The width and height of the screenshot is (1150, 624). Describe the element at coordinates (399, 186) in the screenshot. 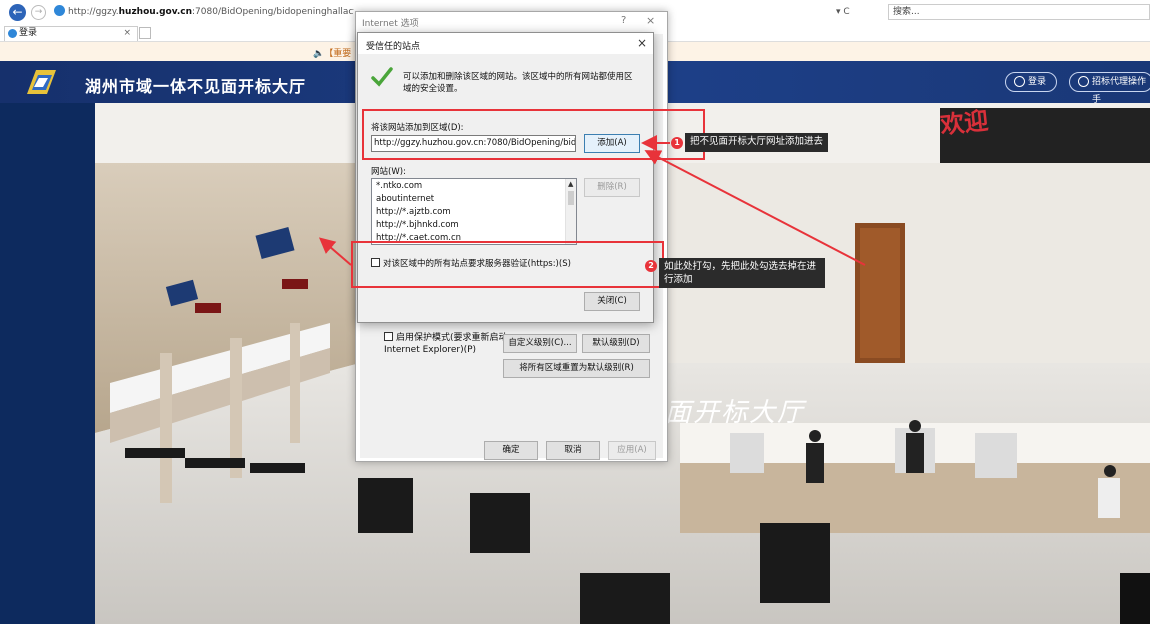

I see `list-item: *.ntko.com` at that location.